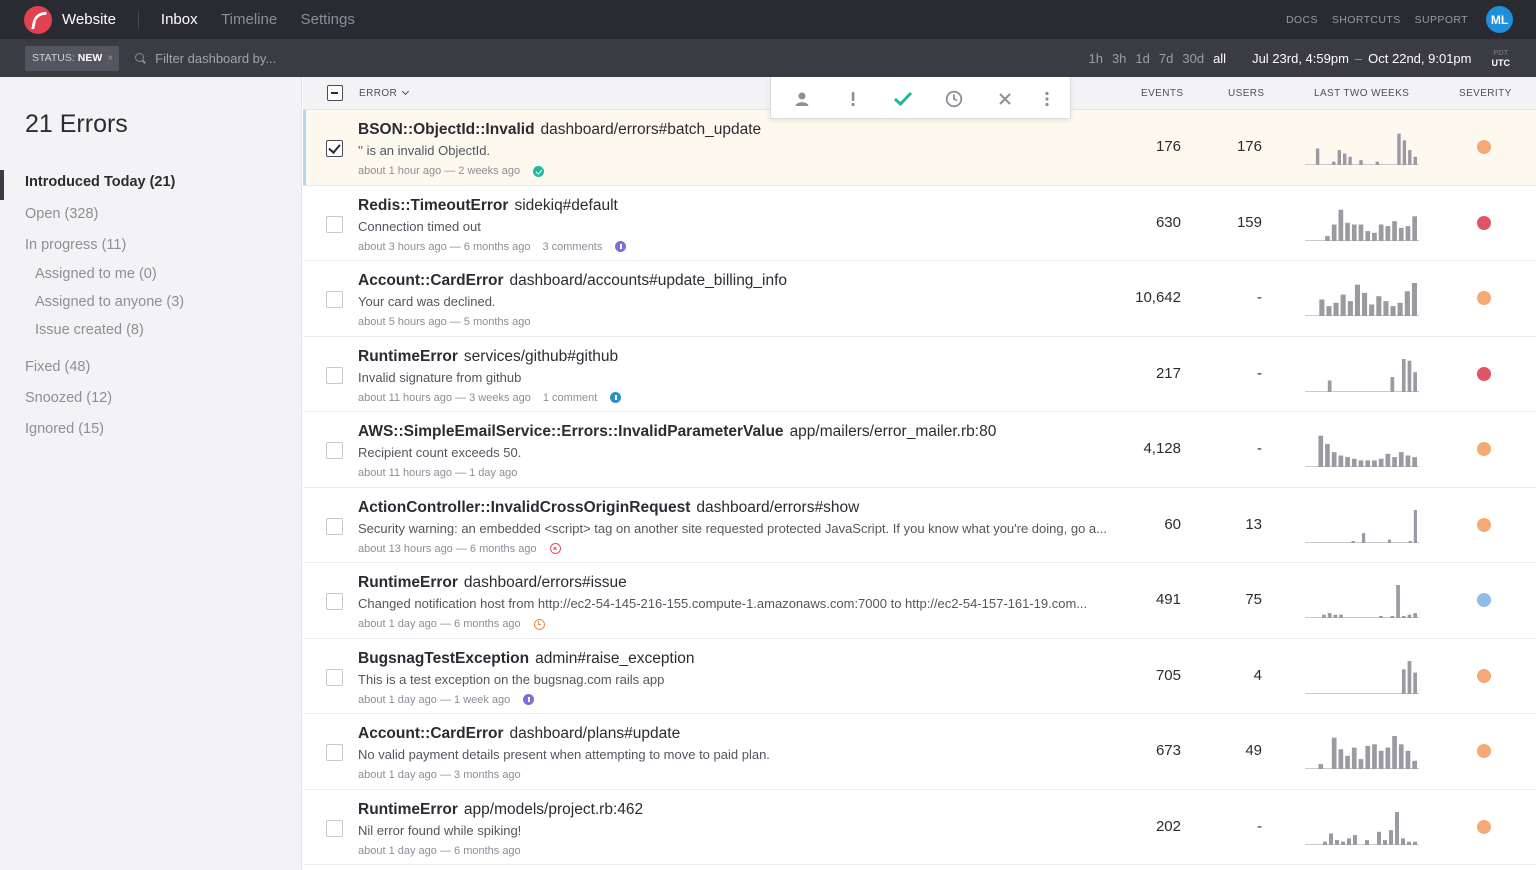 The height and width of the screenshot is (870, 1536). What do you see at coordinates (853, 99) in the screenshot?
I see `create-issue-icon` at bounding box center [853, 99].